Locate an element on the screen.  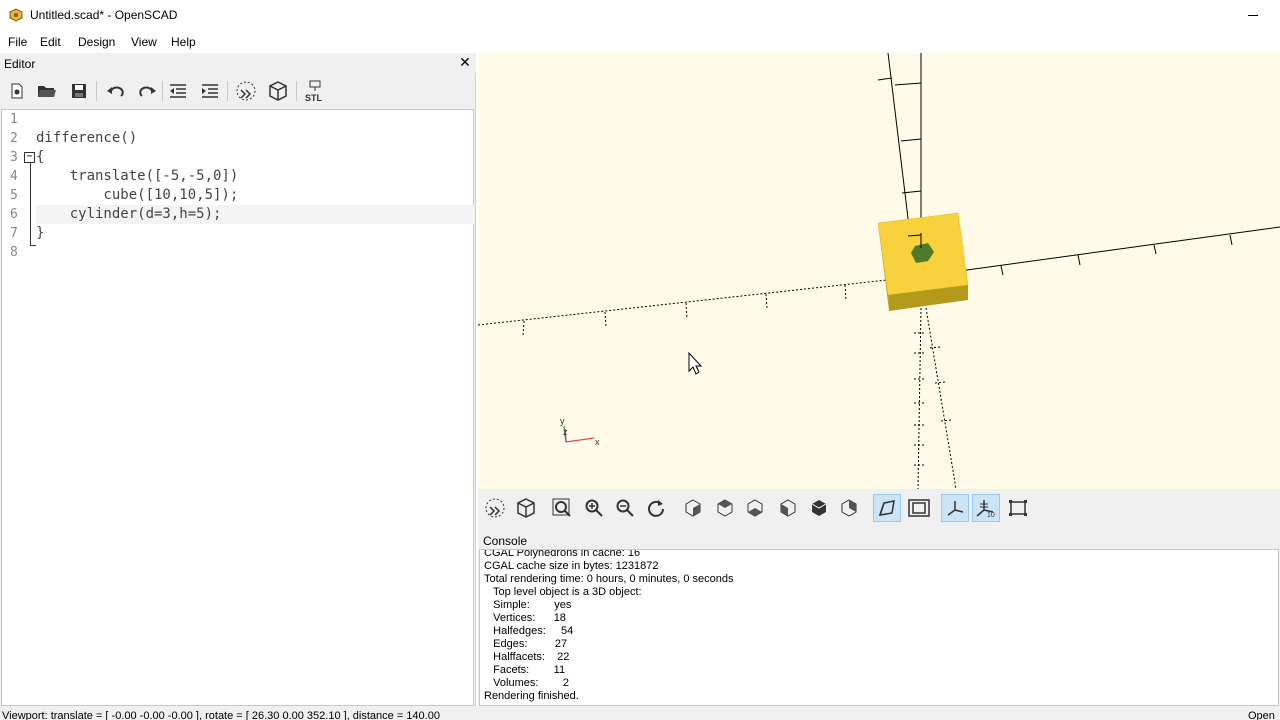
axis-indicator: x y z is located at coordinates (580, 431).